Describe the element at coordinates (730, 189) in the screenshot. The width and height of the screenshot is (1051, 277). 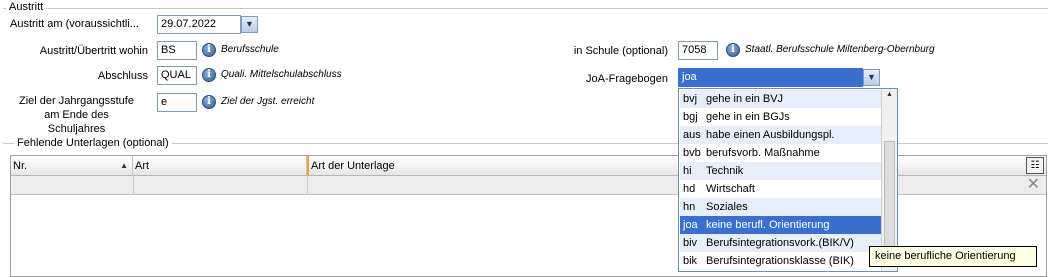
I see `option-text: Wirtschaft` at that location.